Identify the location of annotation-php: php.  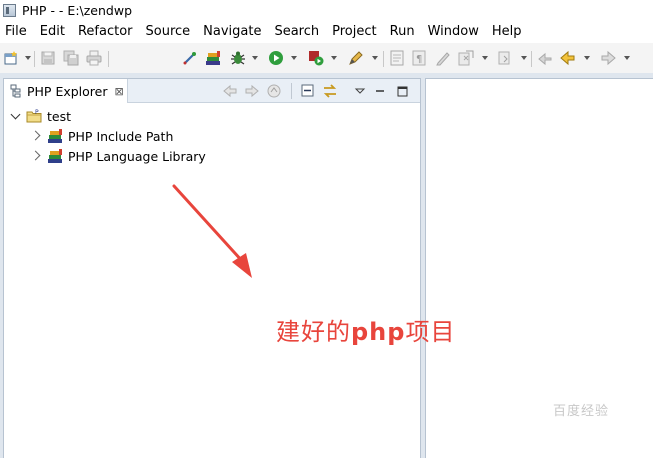
(378, 332).